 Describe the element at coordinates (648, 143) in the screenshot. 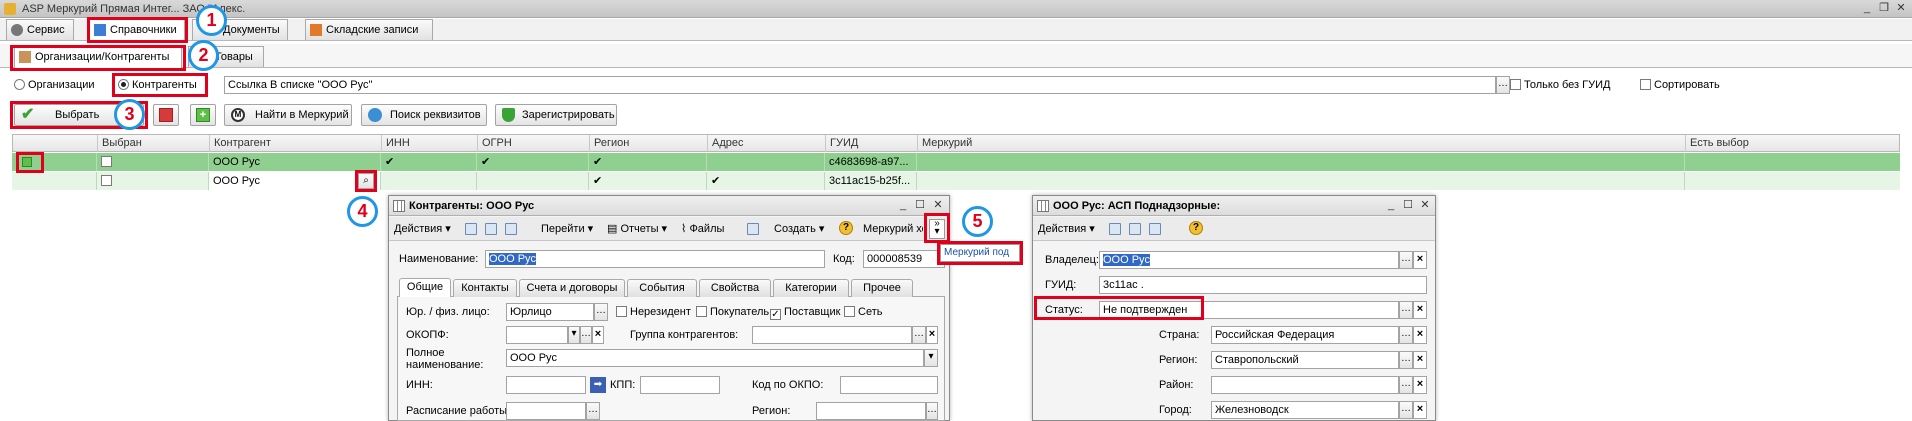

I see `col-region: Регион` at that location.